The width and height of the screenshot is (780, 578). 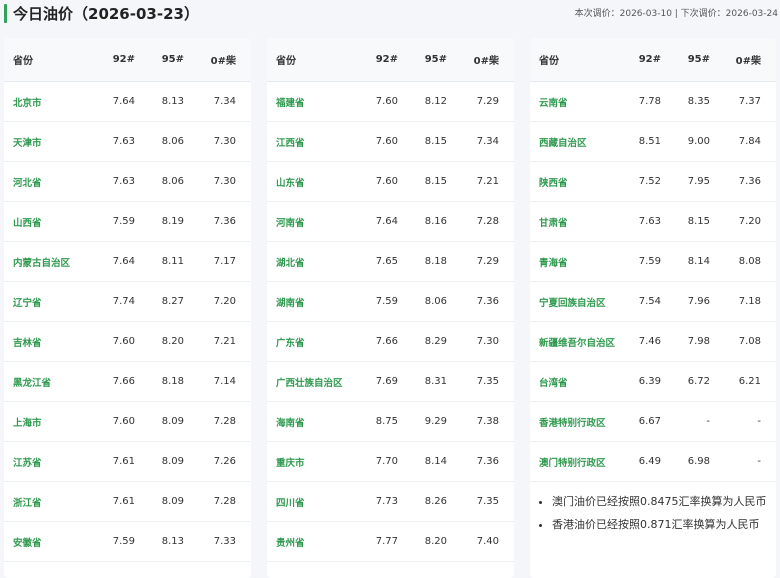 I want to click on table-row: 天津市 7.63 8.06 7.30, so click(x=127, y=141).